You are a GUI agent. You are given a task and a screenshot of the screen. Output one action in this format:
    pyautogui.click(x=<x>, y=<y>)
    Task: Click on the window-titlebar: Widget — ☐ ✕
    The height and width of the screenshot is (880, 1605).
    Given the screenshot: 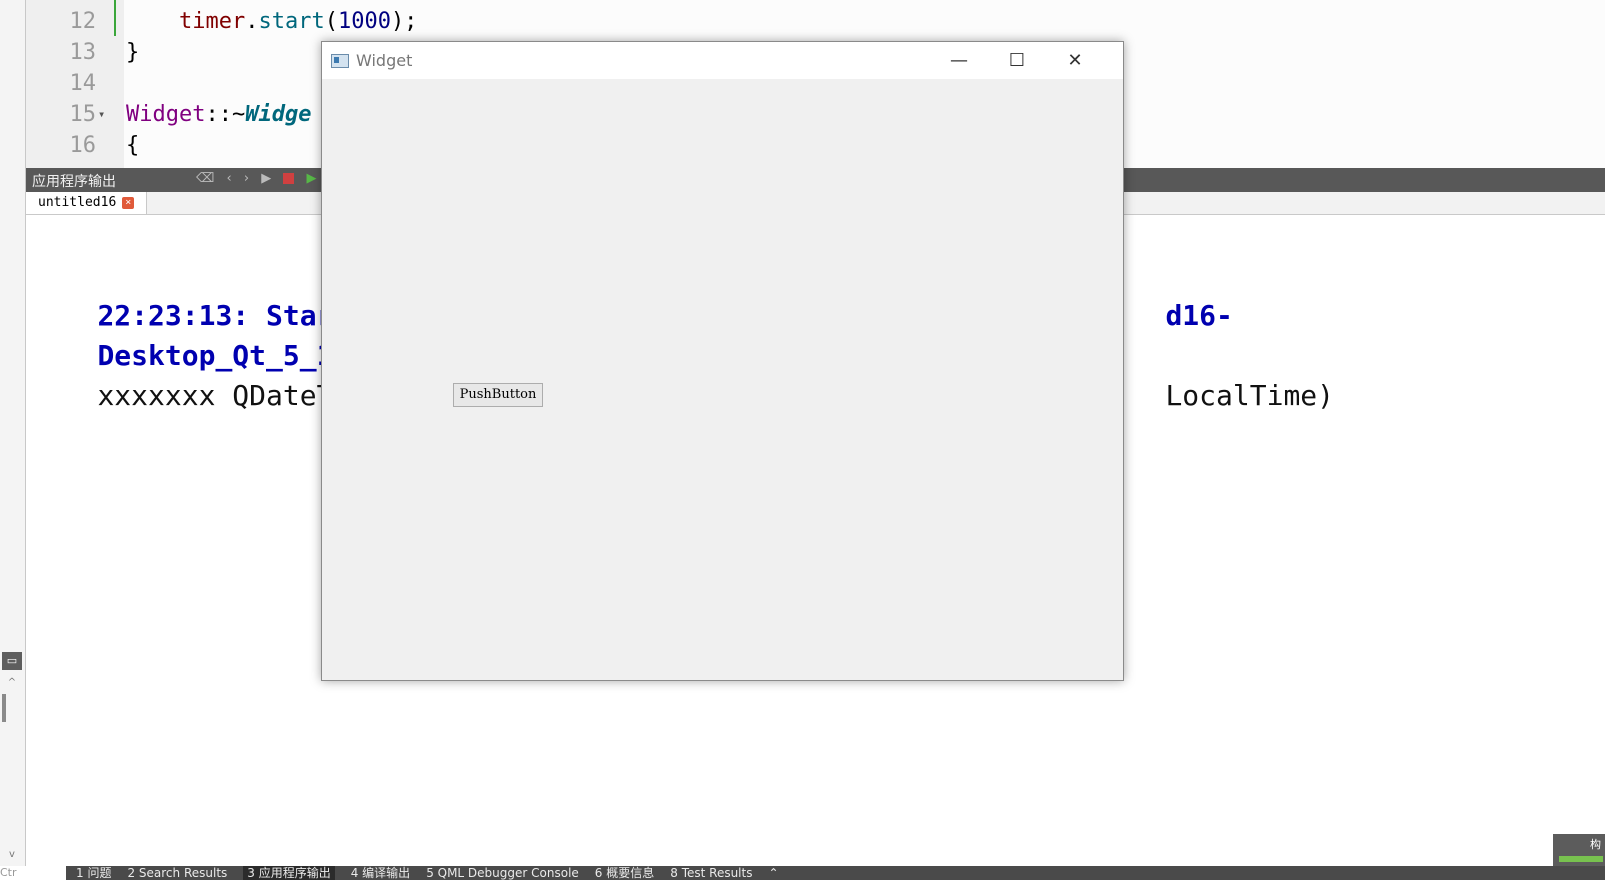 What is the action you would take?
    pyautogui.click(x=722, y=60)
    